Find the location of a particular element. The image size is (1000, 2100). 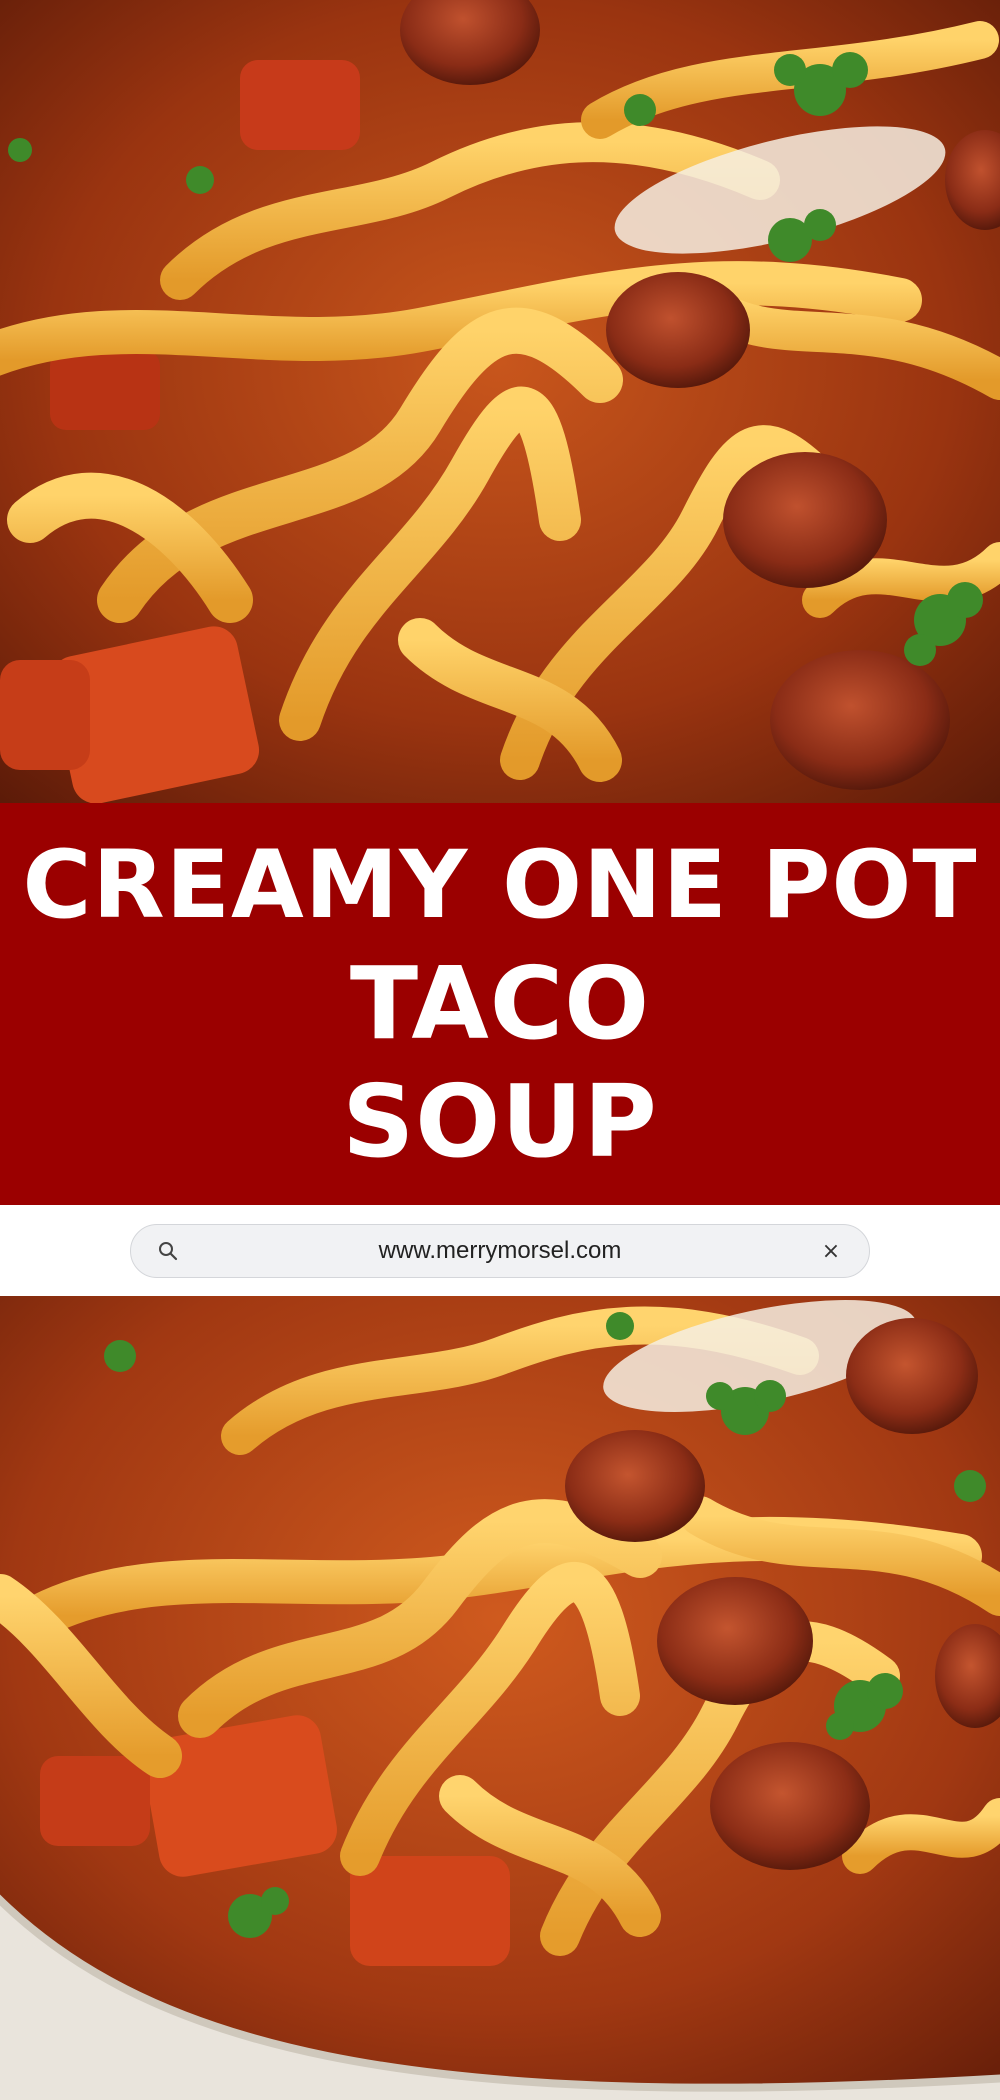

url-strip: www.merrymorsel.com × is located at coordinates (500, 1250).